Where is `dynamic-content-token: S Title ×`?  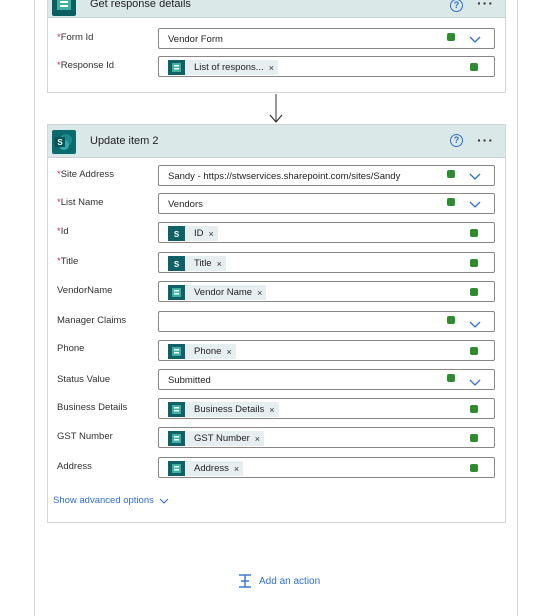 dynamic-content-token: S Title × is located at coordinates (197, 263).